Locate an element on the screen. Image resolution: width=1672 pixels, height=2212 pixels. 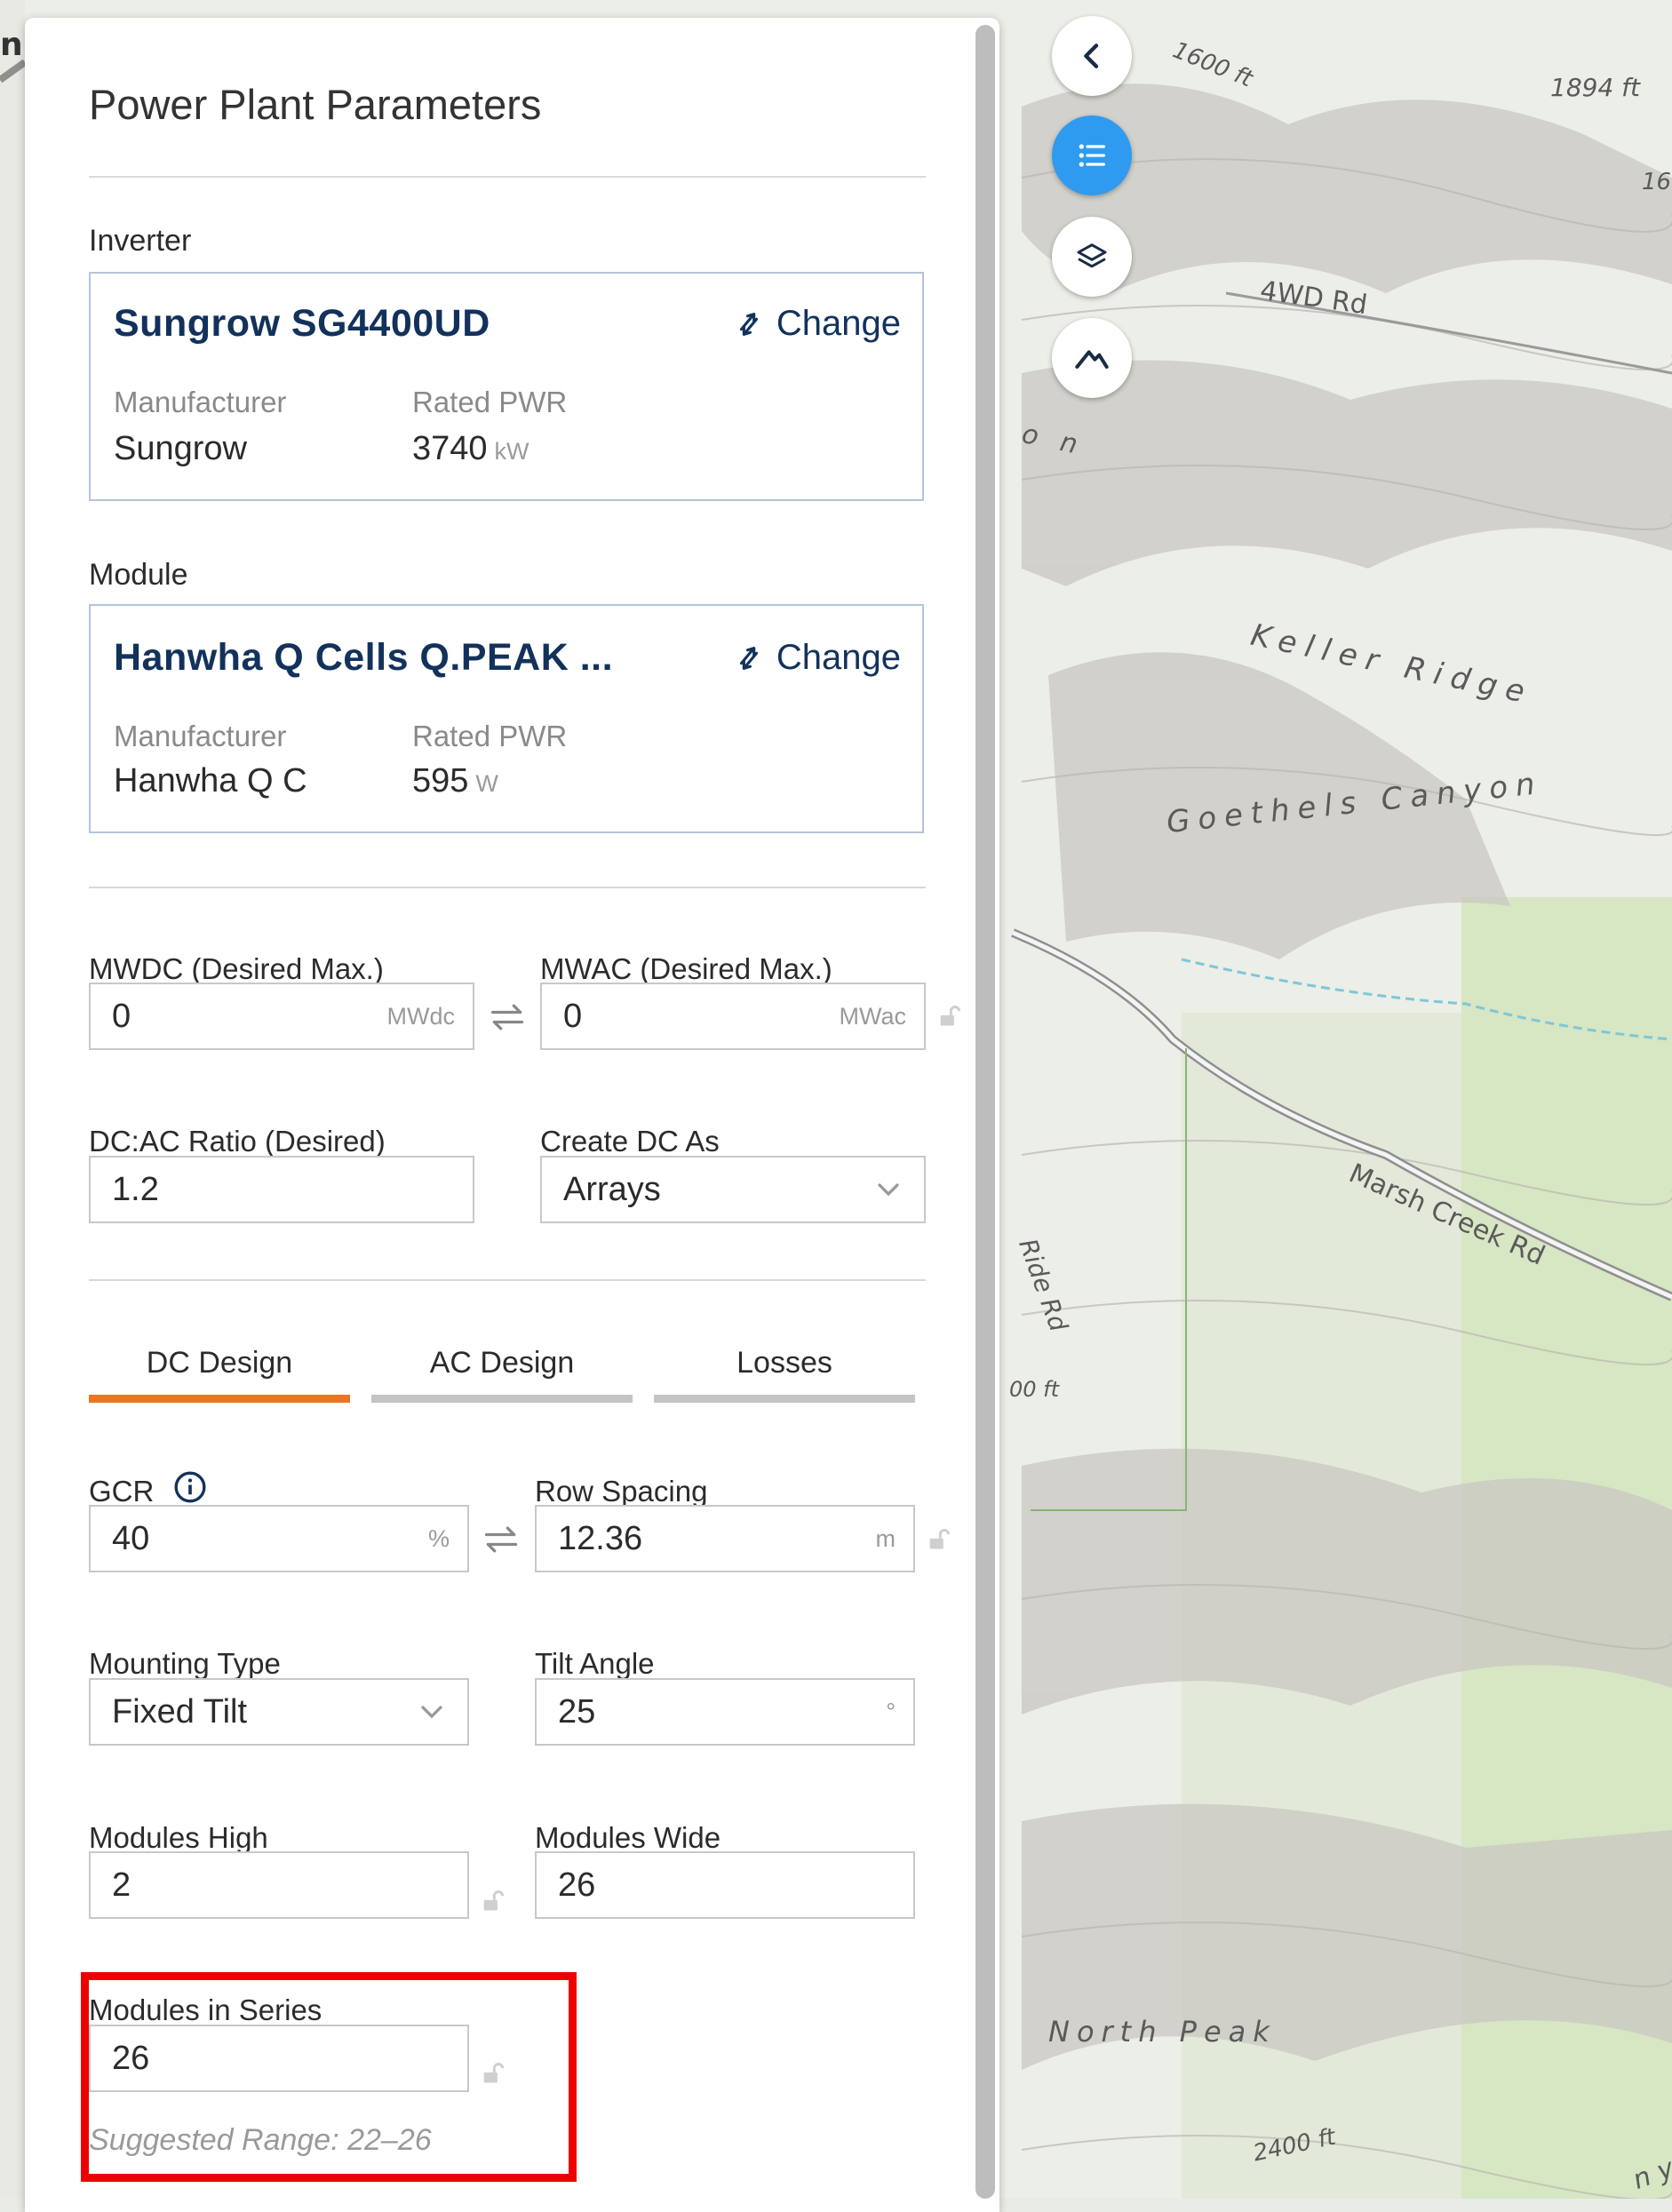
collapse-panel-button is located at coordinates (1092, 56).